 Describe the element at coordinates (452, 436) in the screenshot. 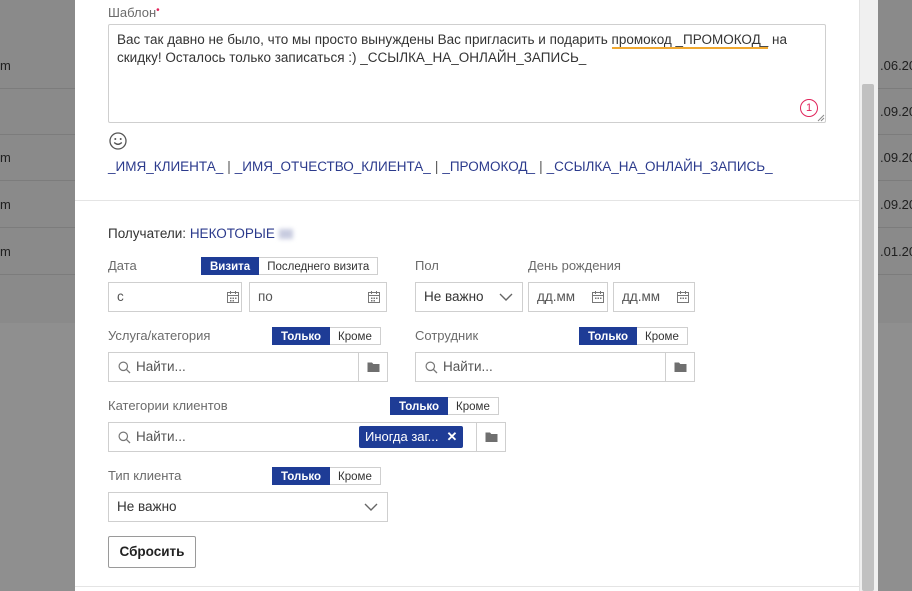

I see `remove-chip-icon: ✕` at that location.